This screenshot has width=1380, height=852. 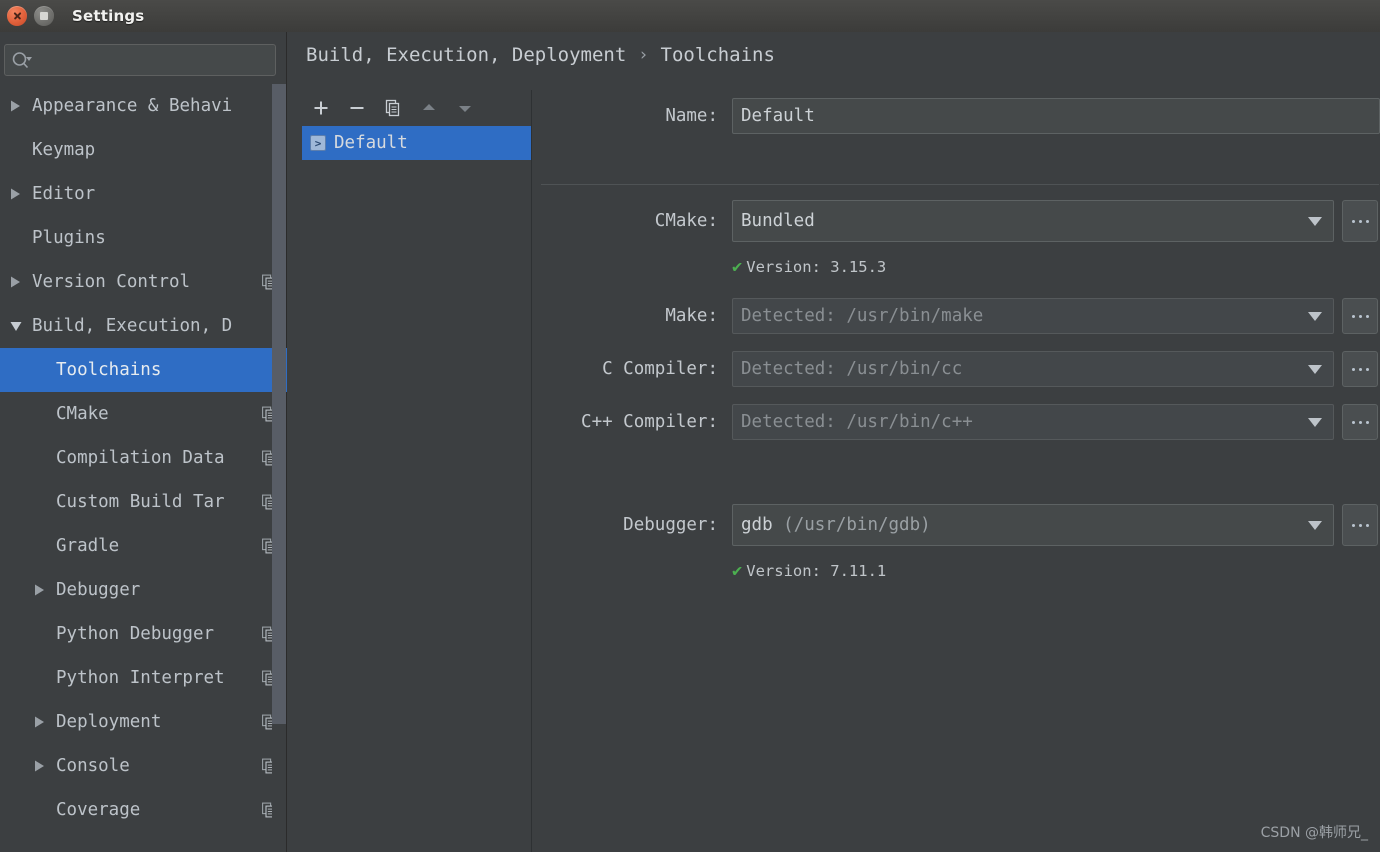 I want to click on breadcrumb-parent: Build, Execution, Deployment, so click(x=466, y=55).